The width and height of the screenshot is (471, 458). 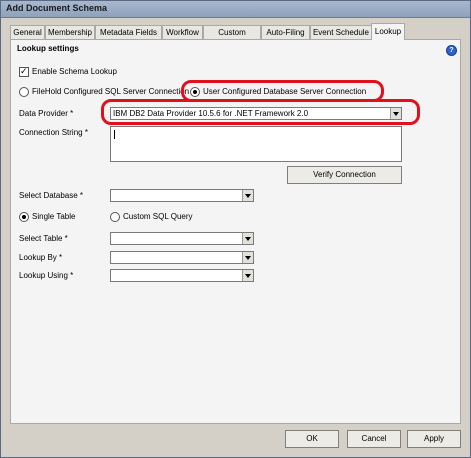 I want to click on ok-button: OK, so click(x=312, y=439).